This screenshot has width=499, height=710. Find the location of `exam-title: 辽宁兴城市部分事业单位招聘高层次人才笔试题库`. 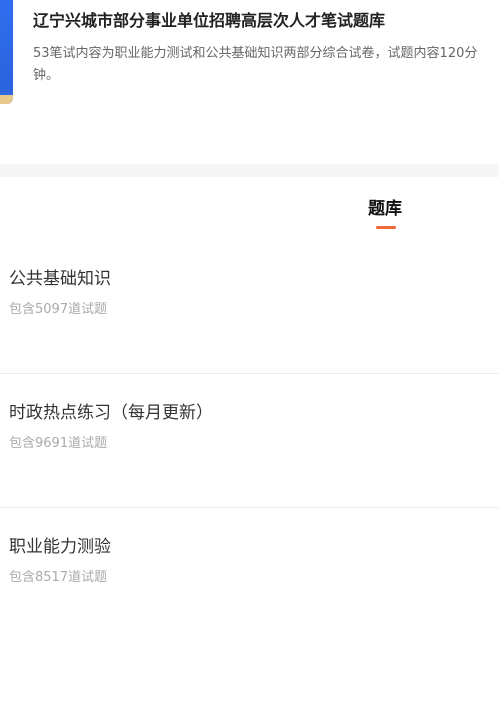

exam-title: 辽宁兴城市部分事业单位招聘高层次人才笔试题库 is located at coordinates (209, 20).